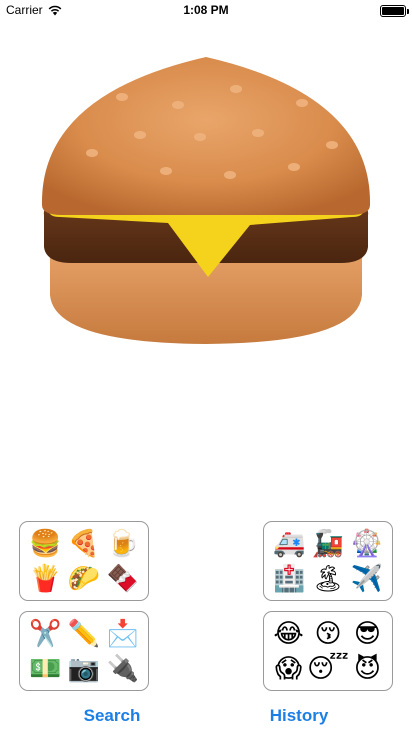 This screenshot has height=734, width=412. Describe the element at coordinates (328, 561) in the screenshot. I see `travel-emoji-tile: 🚑 🚂 🎡 🏥 🏝 ✈️` at that location.